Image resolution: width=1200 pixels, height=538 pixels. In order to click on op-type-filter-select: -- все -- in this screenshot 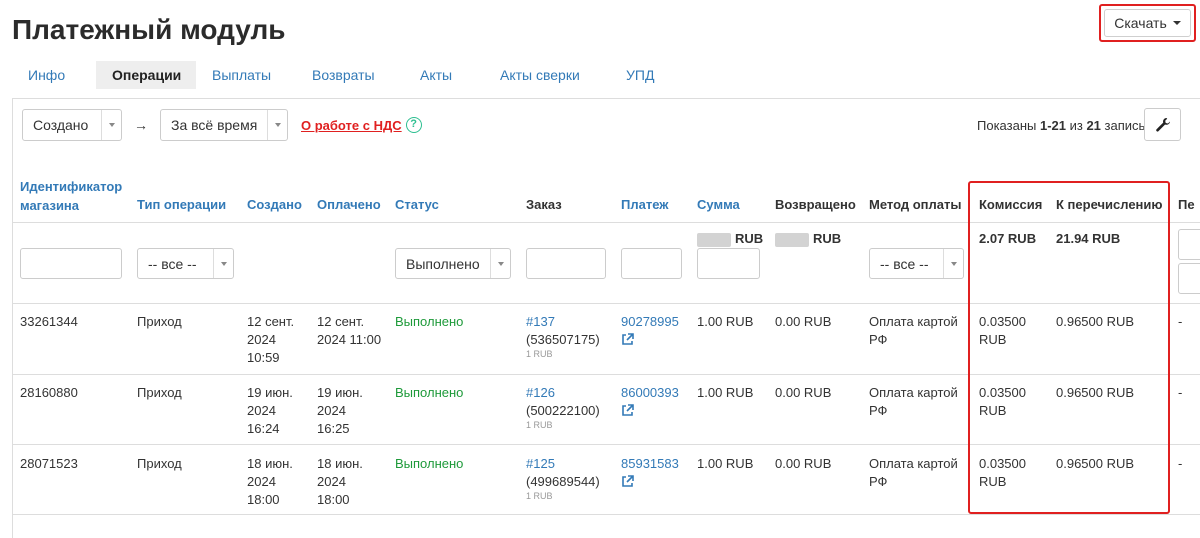, I will do `click(185, 263)`.